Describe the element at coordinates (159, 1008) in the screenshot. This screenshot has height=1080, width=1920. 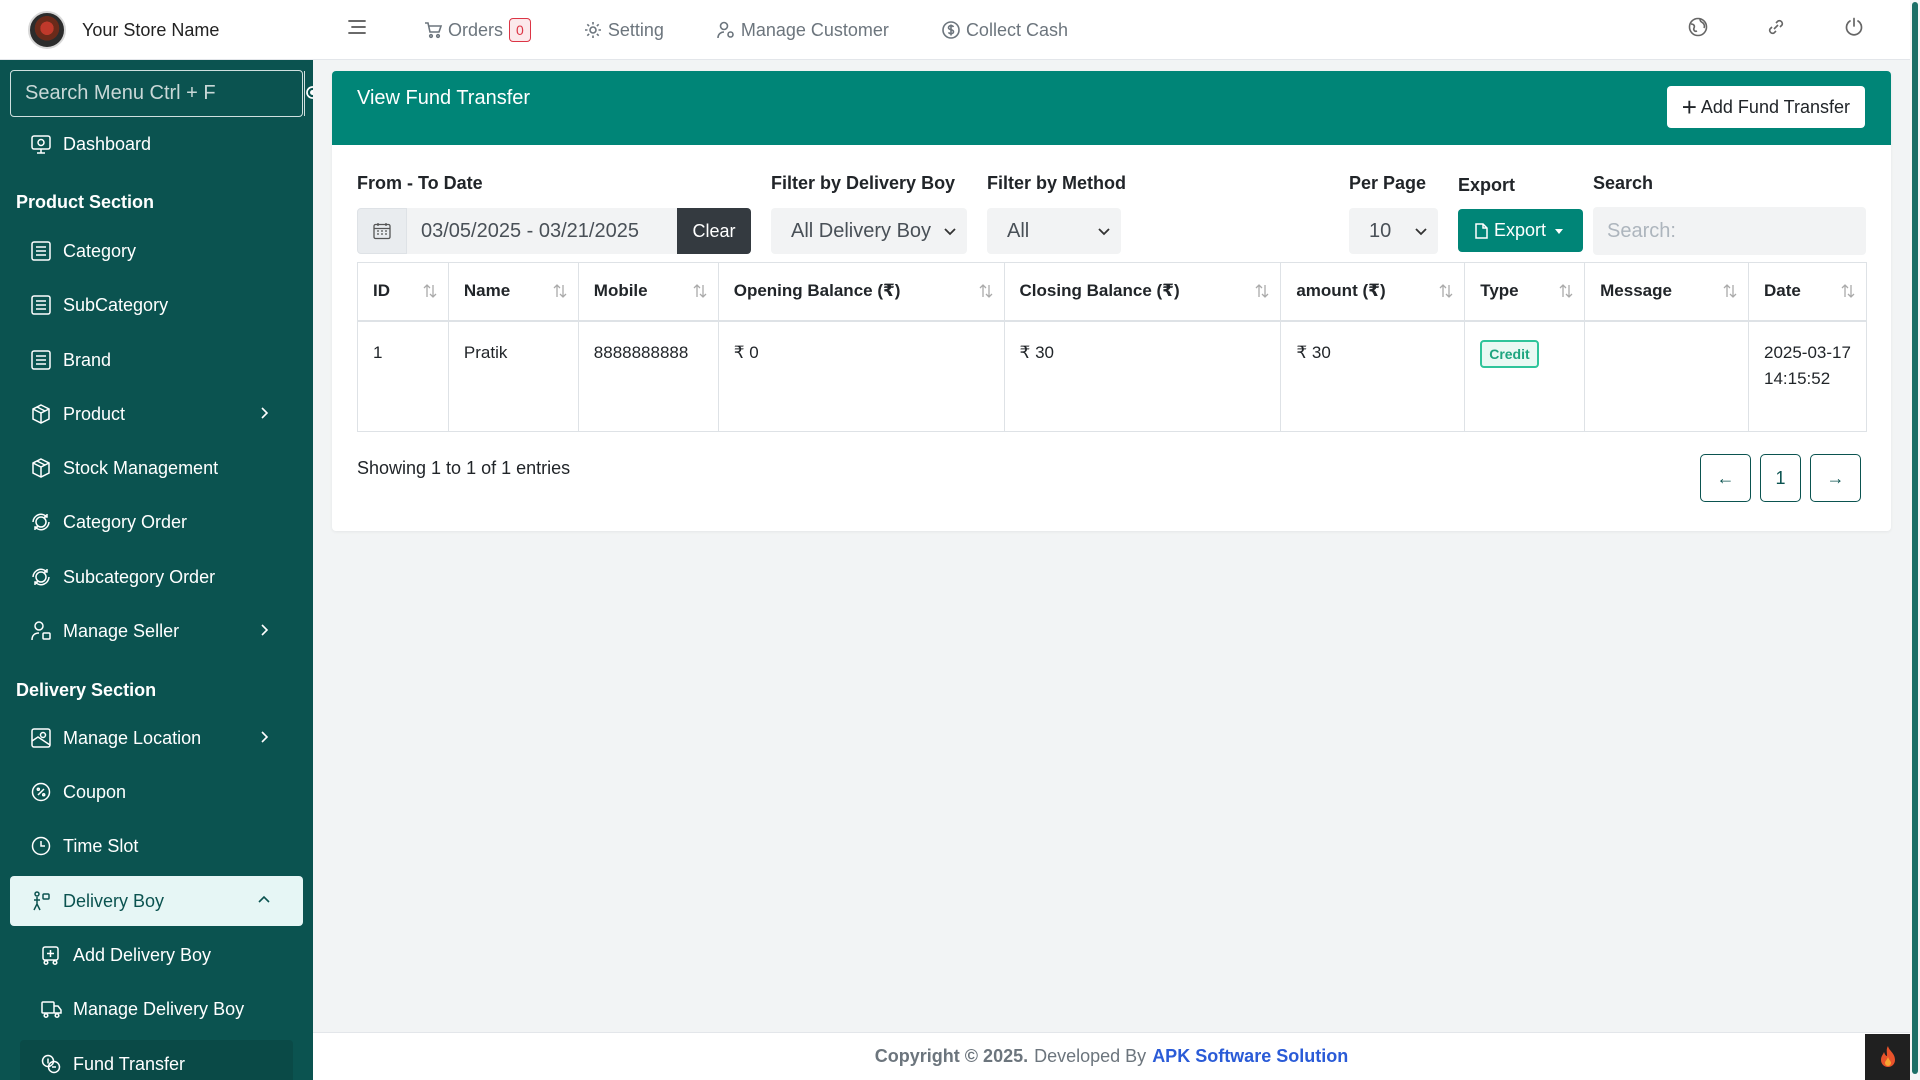
I see `sidebar-label-manage-delivery-boy: Manage Delivery Boy` at that location.